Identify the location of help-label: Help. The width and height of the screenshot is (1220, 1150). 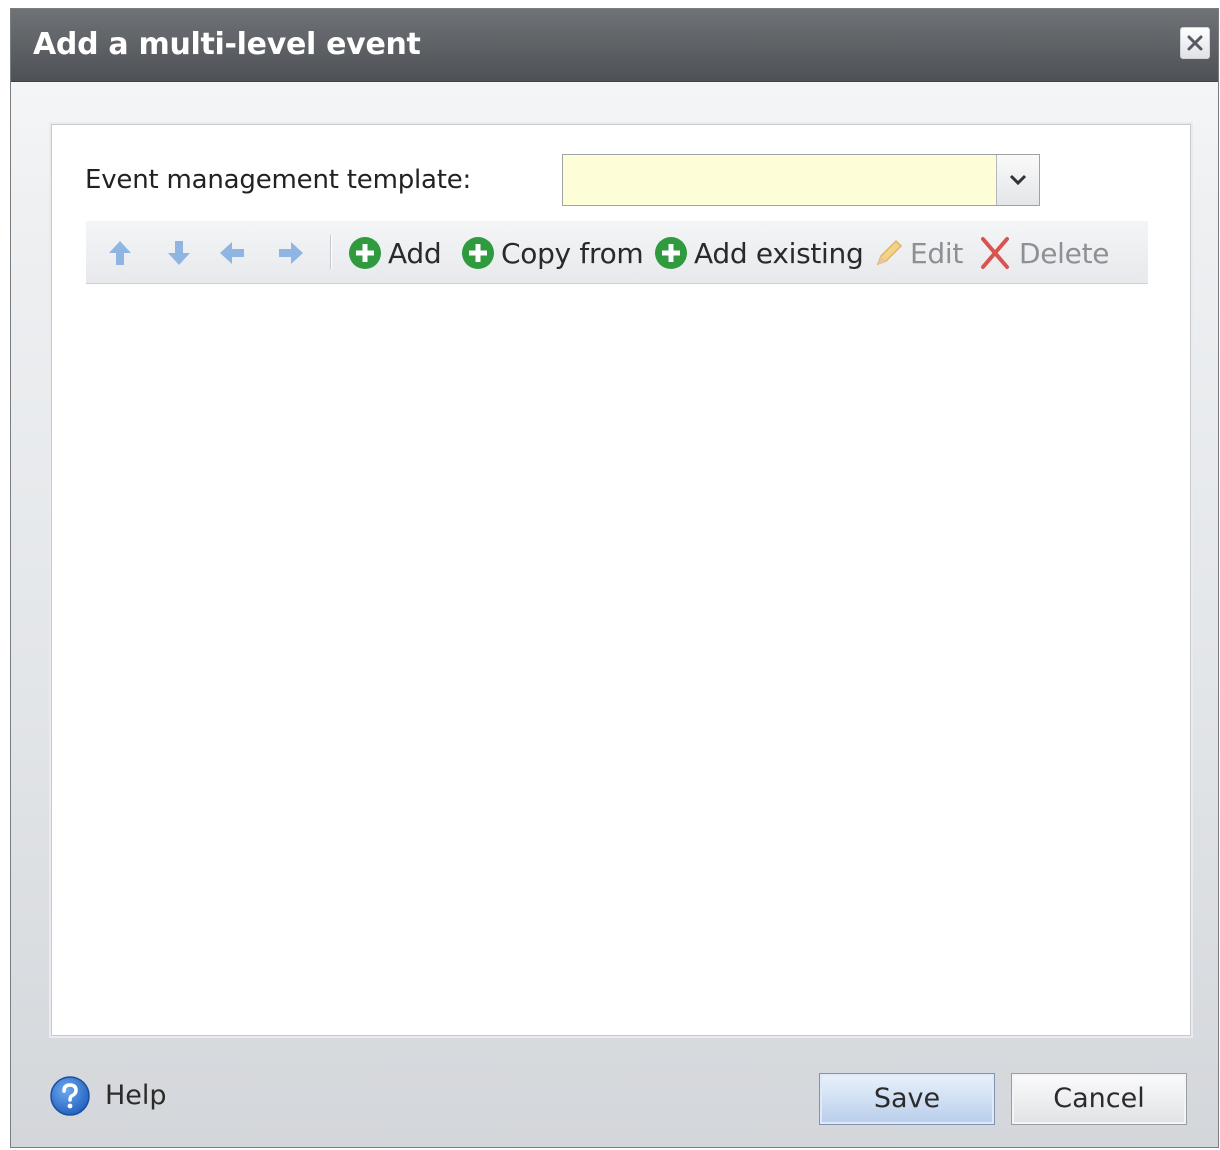
(136, 1095).